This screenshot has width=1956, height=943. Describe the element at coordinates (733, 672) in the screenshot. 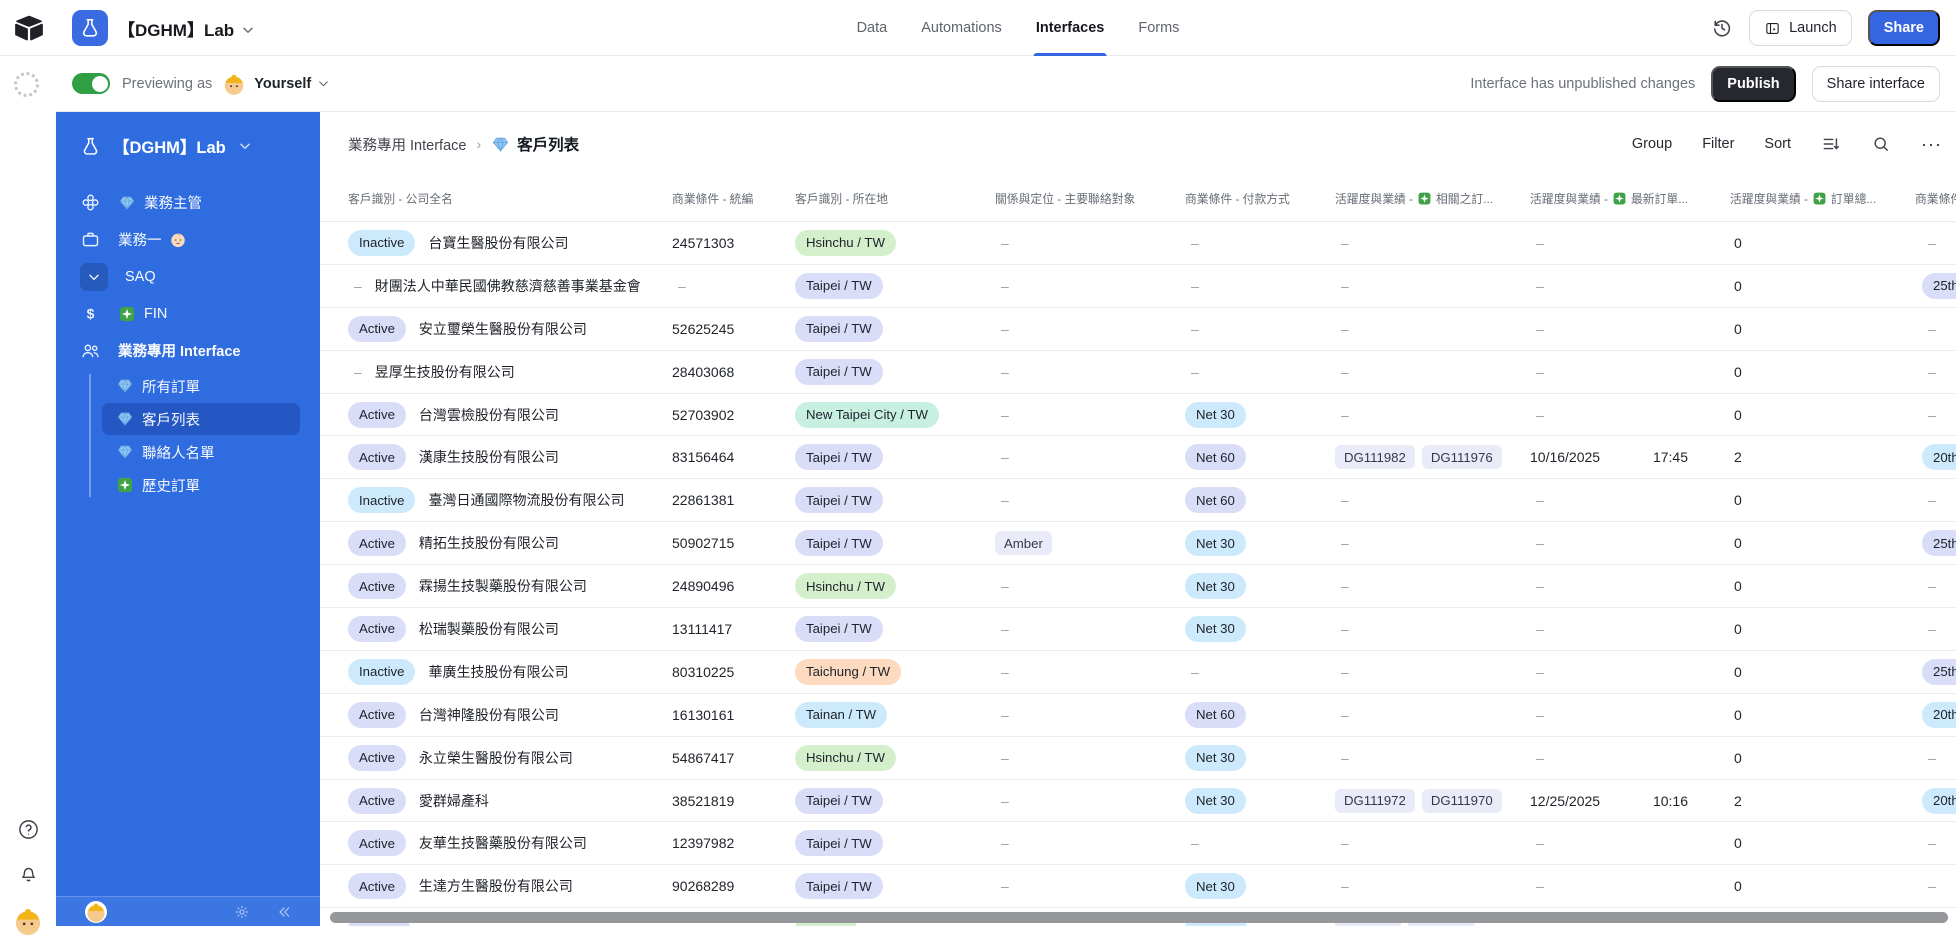

I see `cell-tax-id: 80310225` at that location.